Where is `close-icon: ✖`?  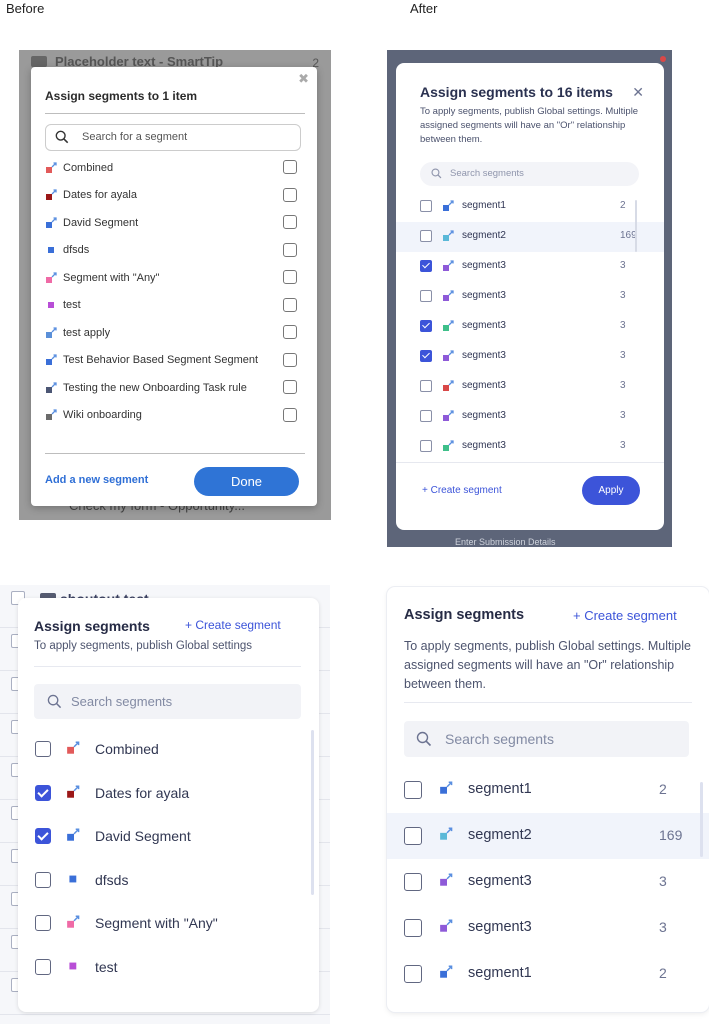 close-icon: ✖ is located at coordinates (303, 79).